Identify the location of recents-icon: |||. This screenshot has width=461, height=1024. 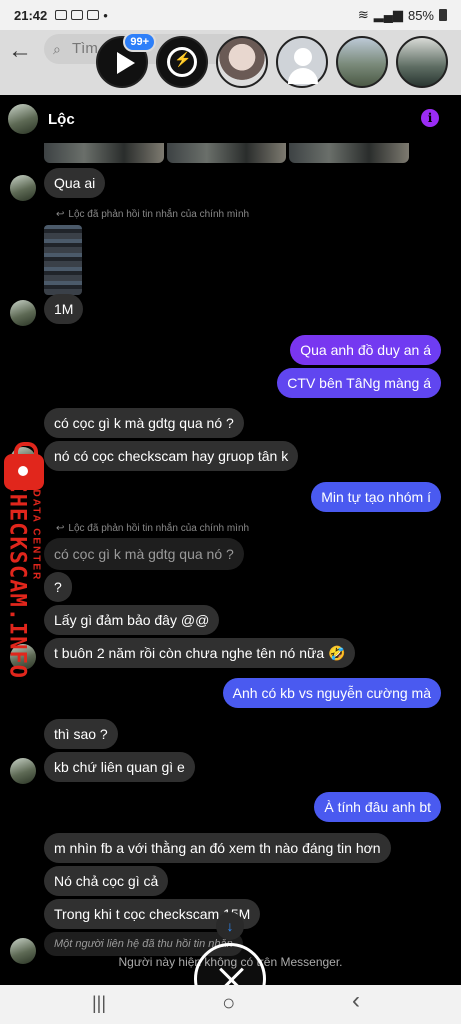
(99, 1003).